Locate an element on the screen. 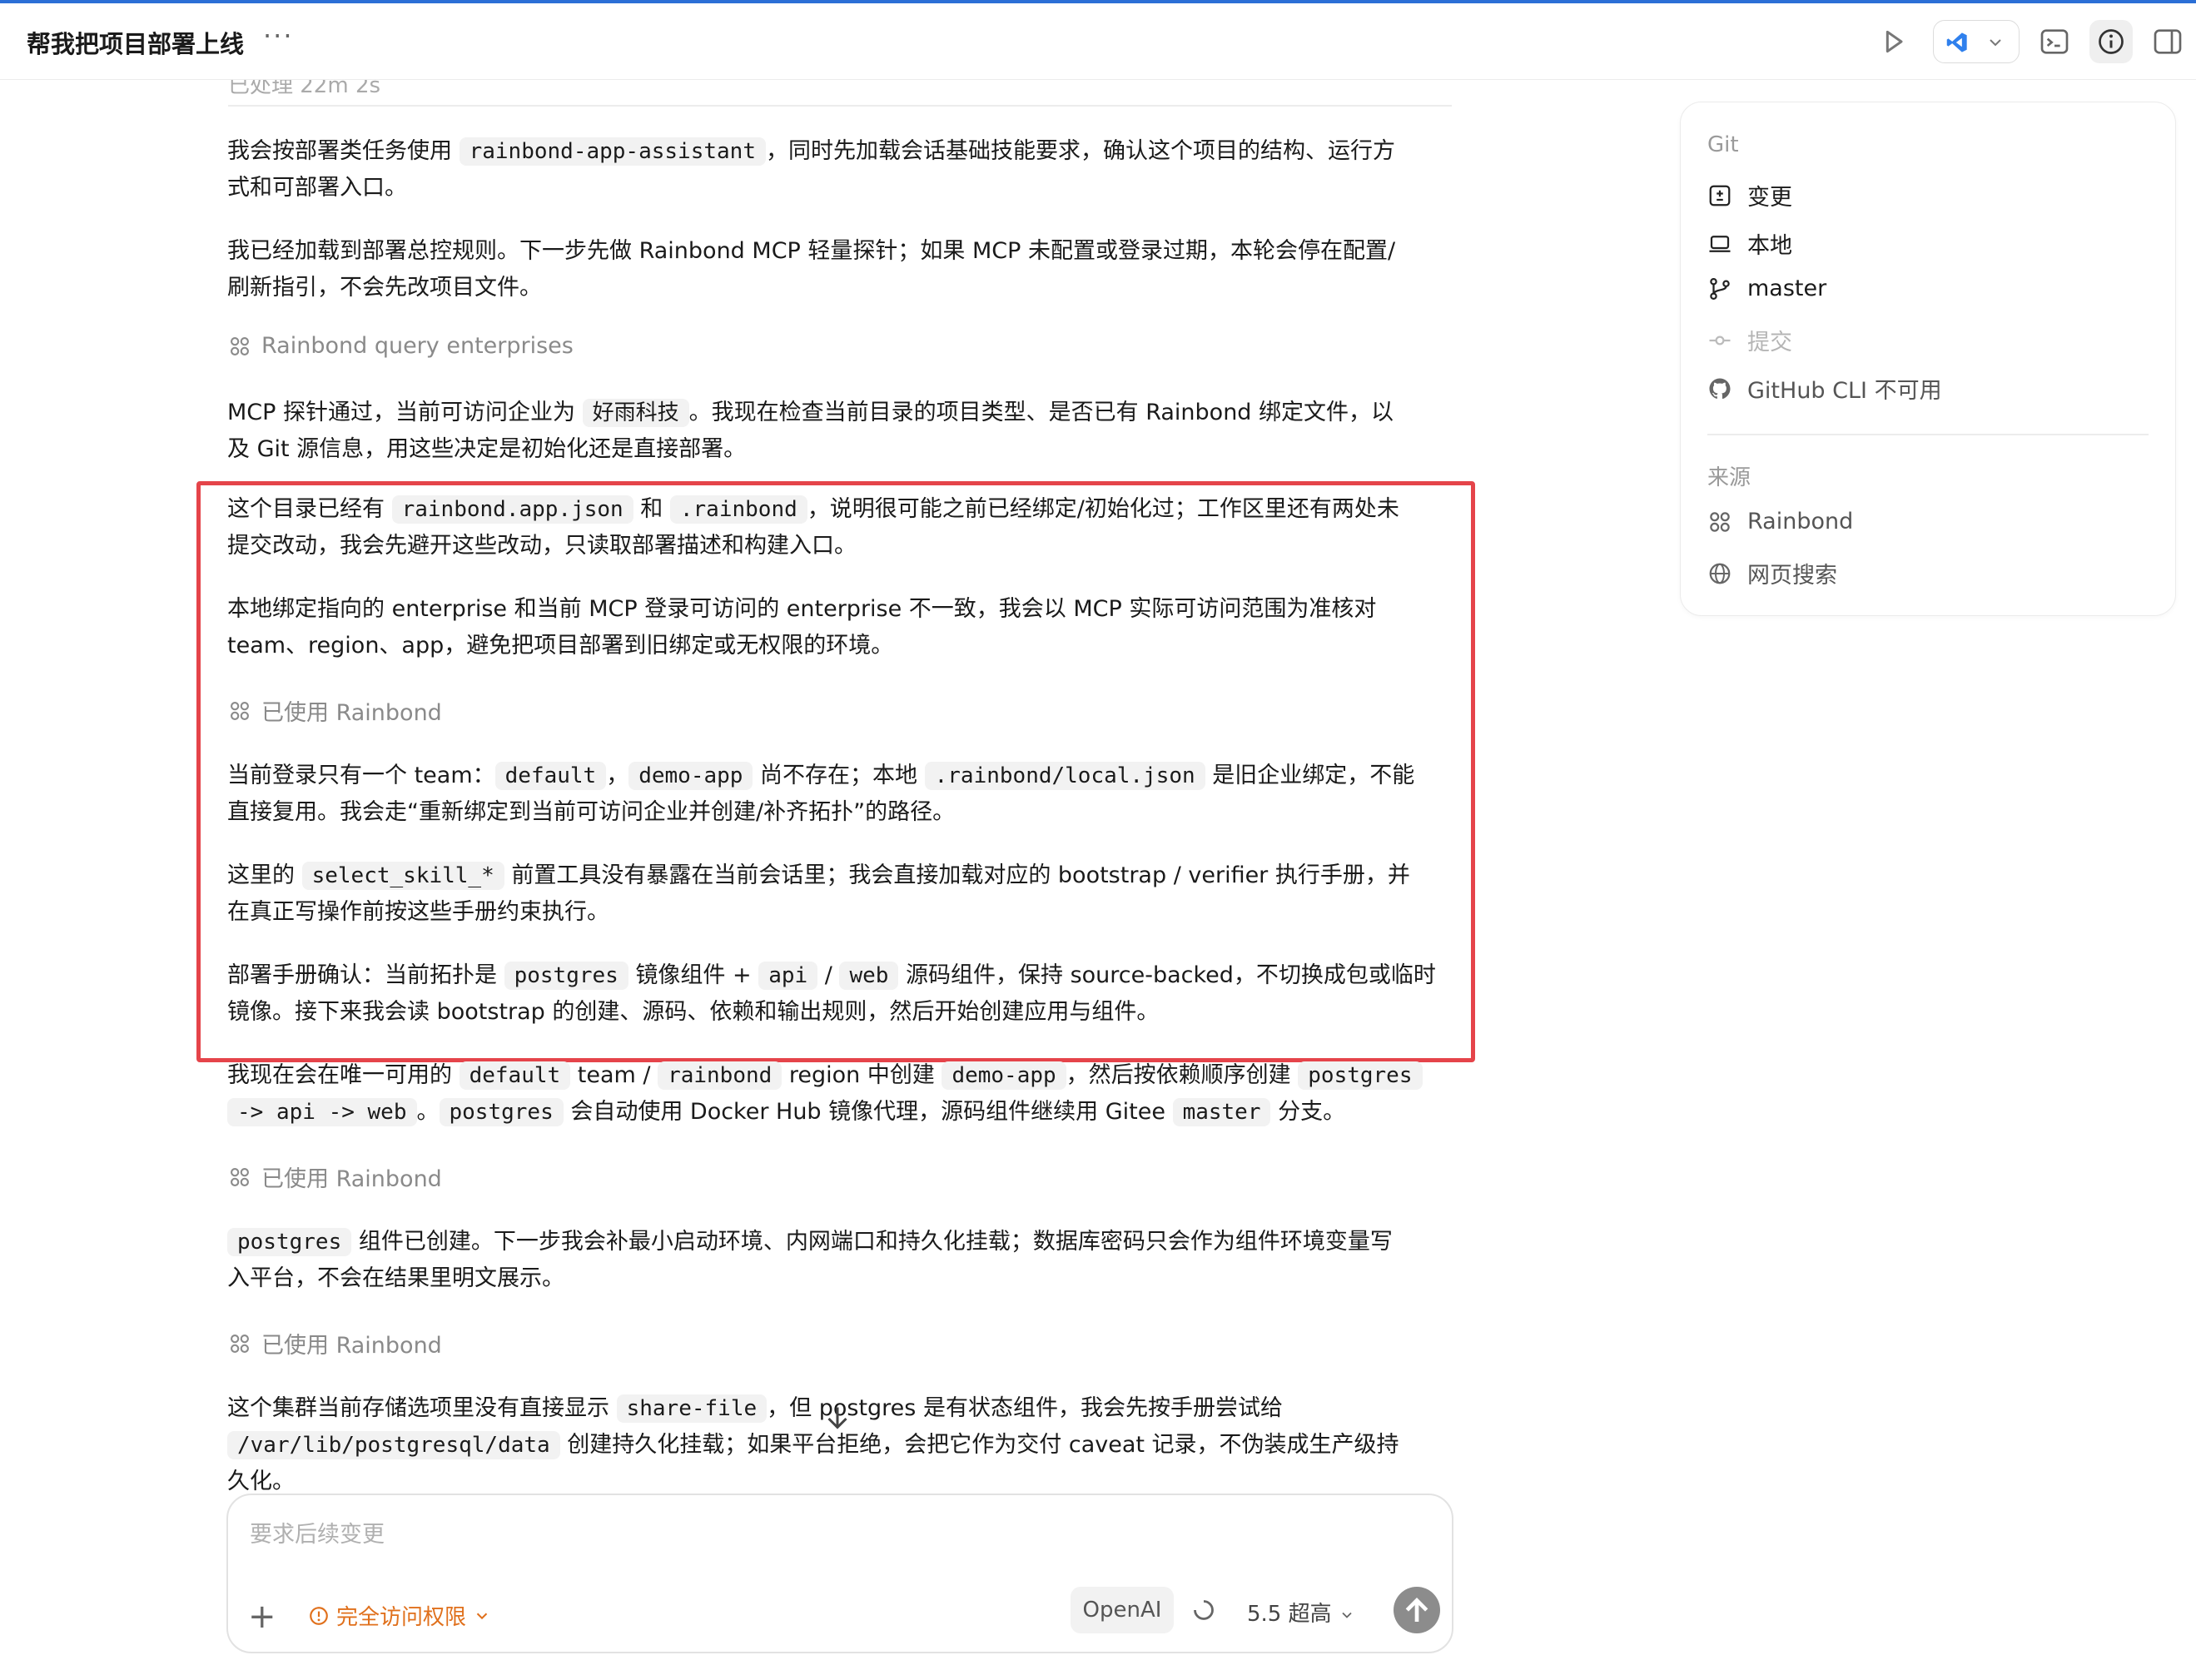 Image resolution: width=2196 pixels, height=1680 pixels. git-item-branch: master is located at coordinates (1767, 288).